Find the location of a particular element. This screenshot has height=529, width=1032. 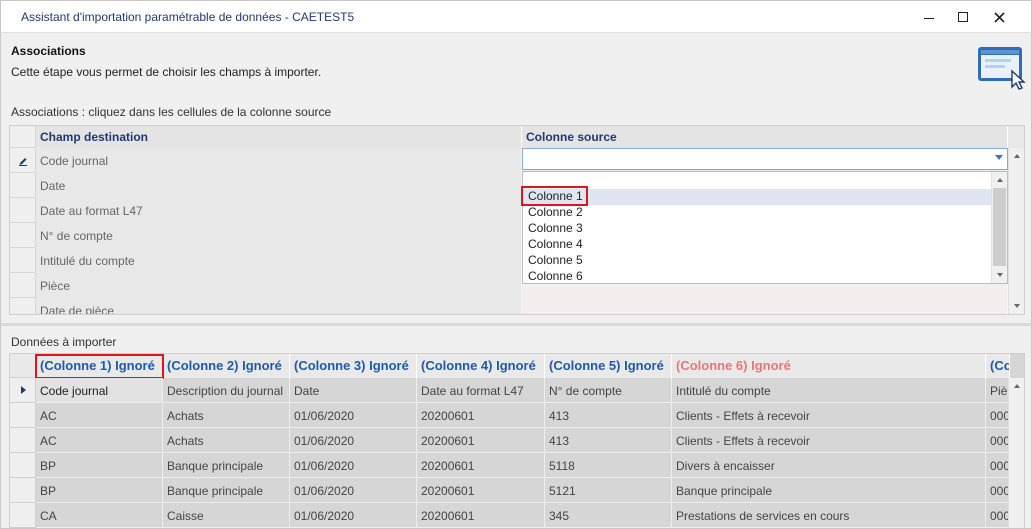

table-cell: Piè is located at coordinates (998, 390).